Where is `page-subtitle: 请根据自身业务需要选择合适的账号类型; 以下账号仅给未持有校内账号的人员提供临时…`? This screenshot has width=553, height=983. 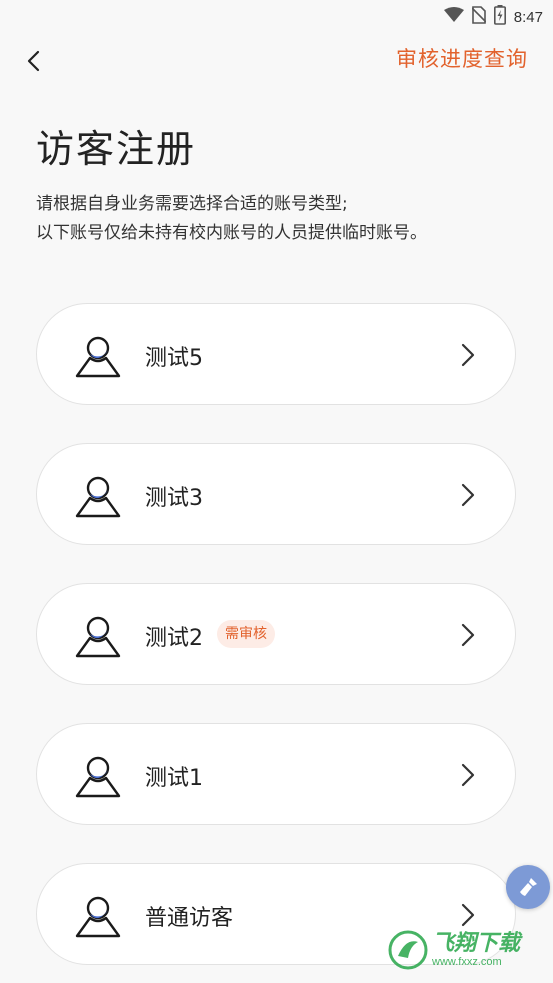 page-subtitle: 请根据自身业务需要选择合适的账号类型; 以下账号仅给未持有校内账号的人员提供临时… is located at coordinates (231, 219).